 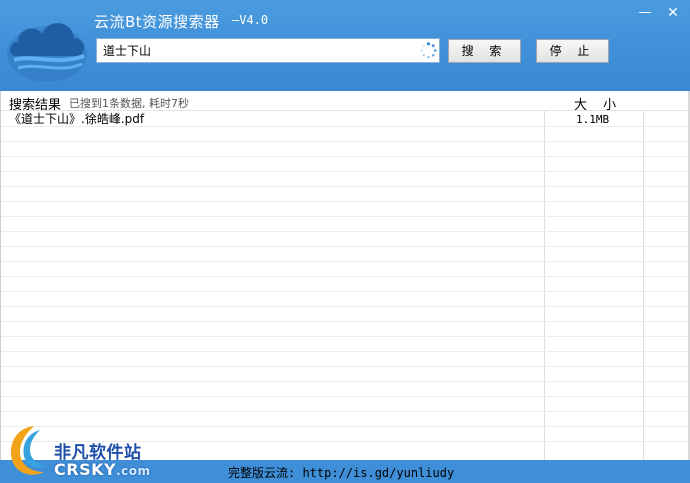 I want to click on table-row: 《道士下山》.徐皓峰.pdf 1.1MB, so click(x=345, y=119).